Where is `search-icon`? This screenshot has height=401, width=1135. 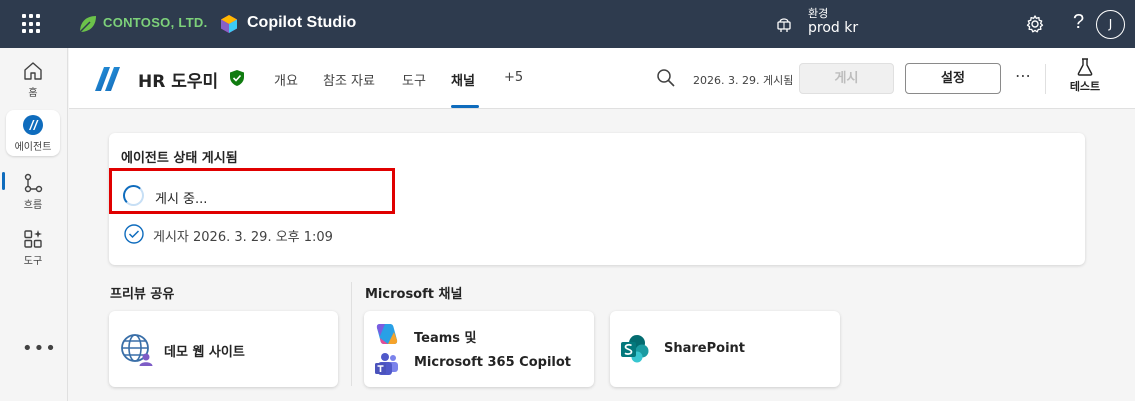
search-icon is located at coordinates (666, 78).